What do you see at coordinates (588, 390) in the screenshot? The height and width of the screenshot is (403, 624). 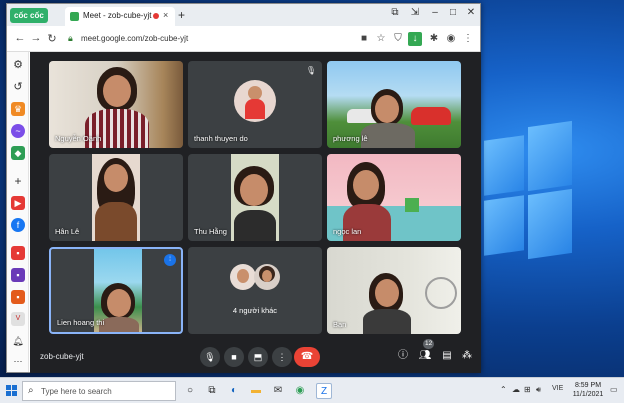 I see `system-clock: 8:59 PM 11/1/2021` at bounding box center [588, 390].